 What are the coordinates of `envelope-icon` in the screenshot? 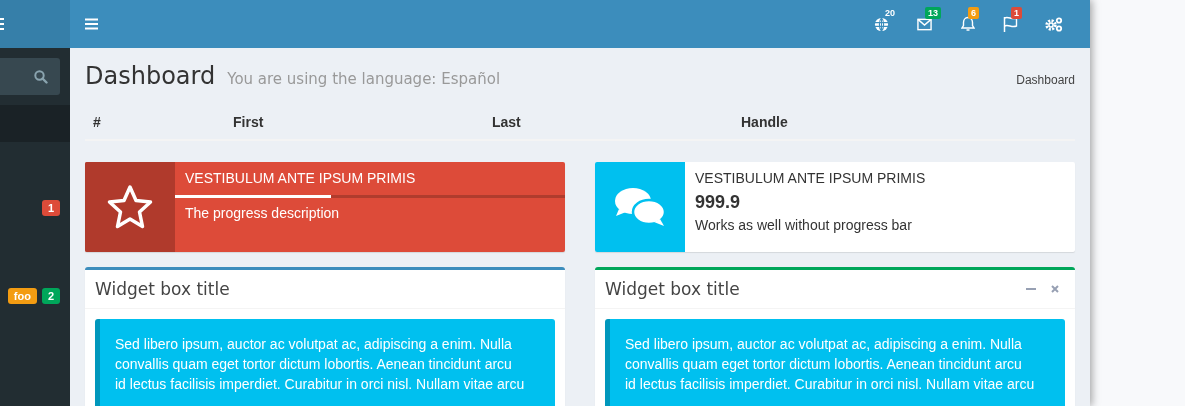 It's located at (924, 24).